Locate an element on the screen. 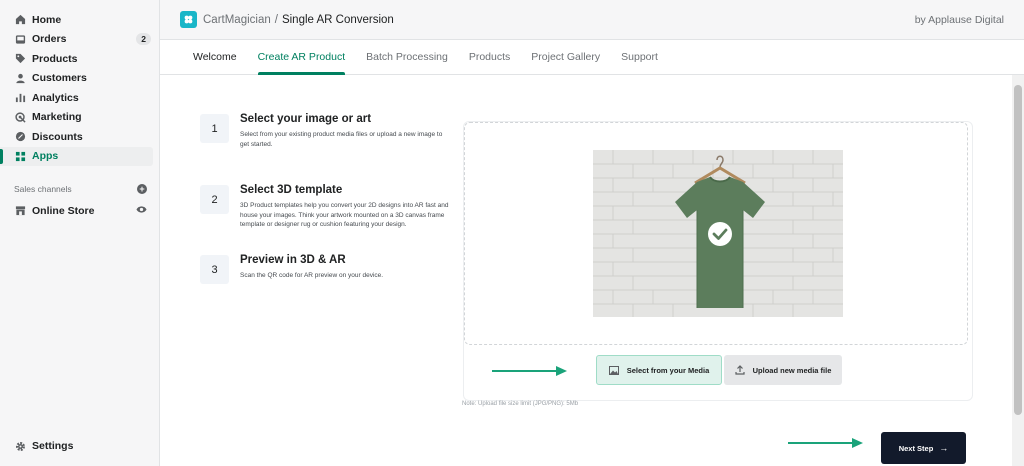 This screenshot has width=1024, height=466. step-number: 1 is located at coordinates (214, 128).